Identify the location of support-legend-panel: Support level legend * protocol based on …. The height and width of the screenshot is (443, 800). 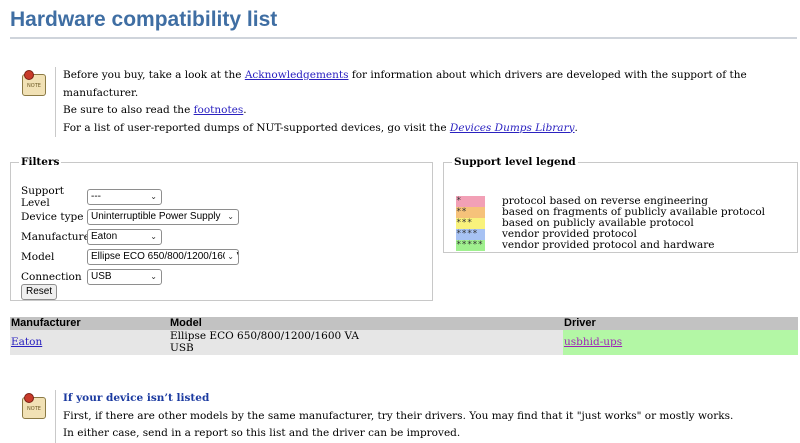
(620, 204).